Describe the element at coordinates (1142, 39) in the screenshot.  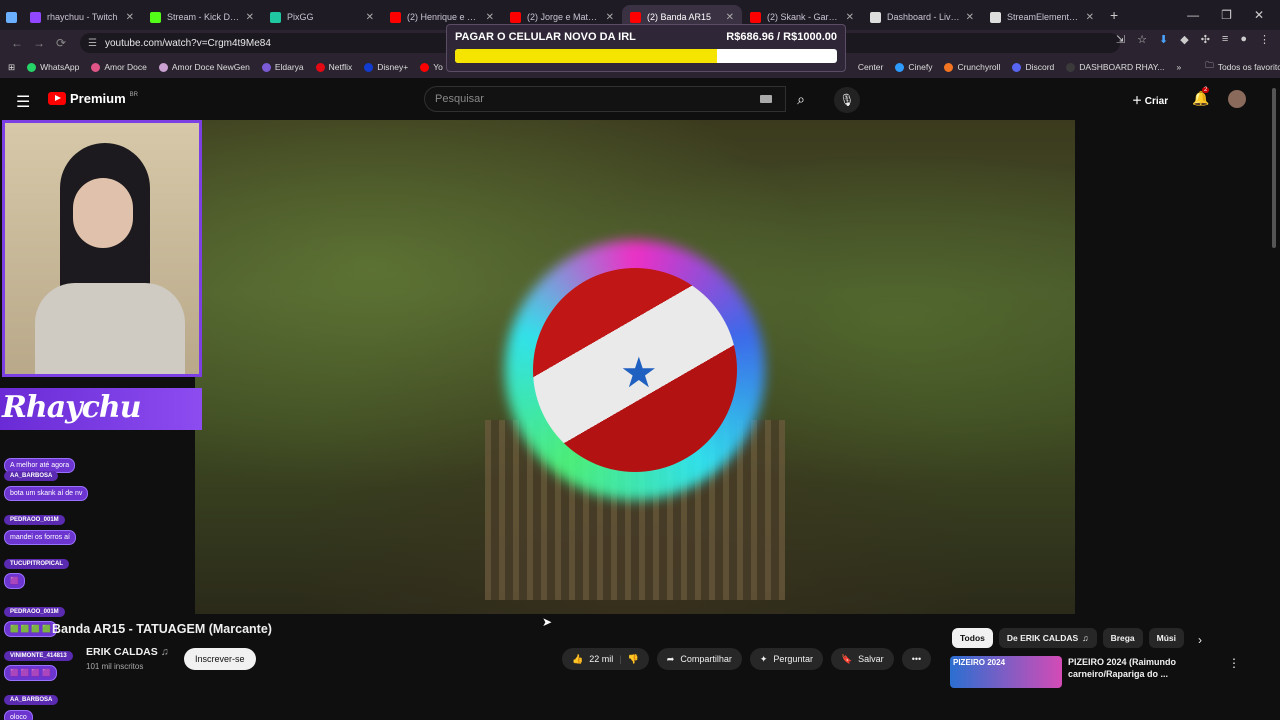
I see `bookmark-star-icon: ☆` at that location.